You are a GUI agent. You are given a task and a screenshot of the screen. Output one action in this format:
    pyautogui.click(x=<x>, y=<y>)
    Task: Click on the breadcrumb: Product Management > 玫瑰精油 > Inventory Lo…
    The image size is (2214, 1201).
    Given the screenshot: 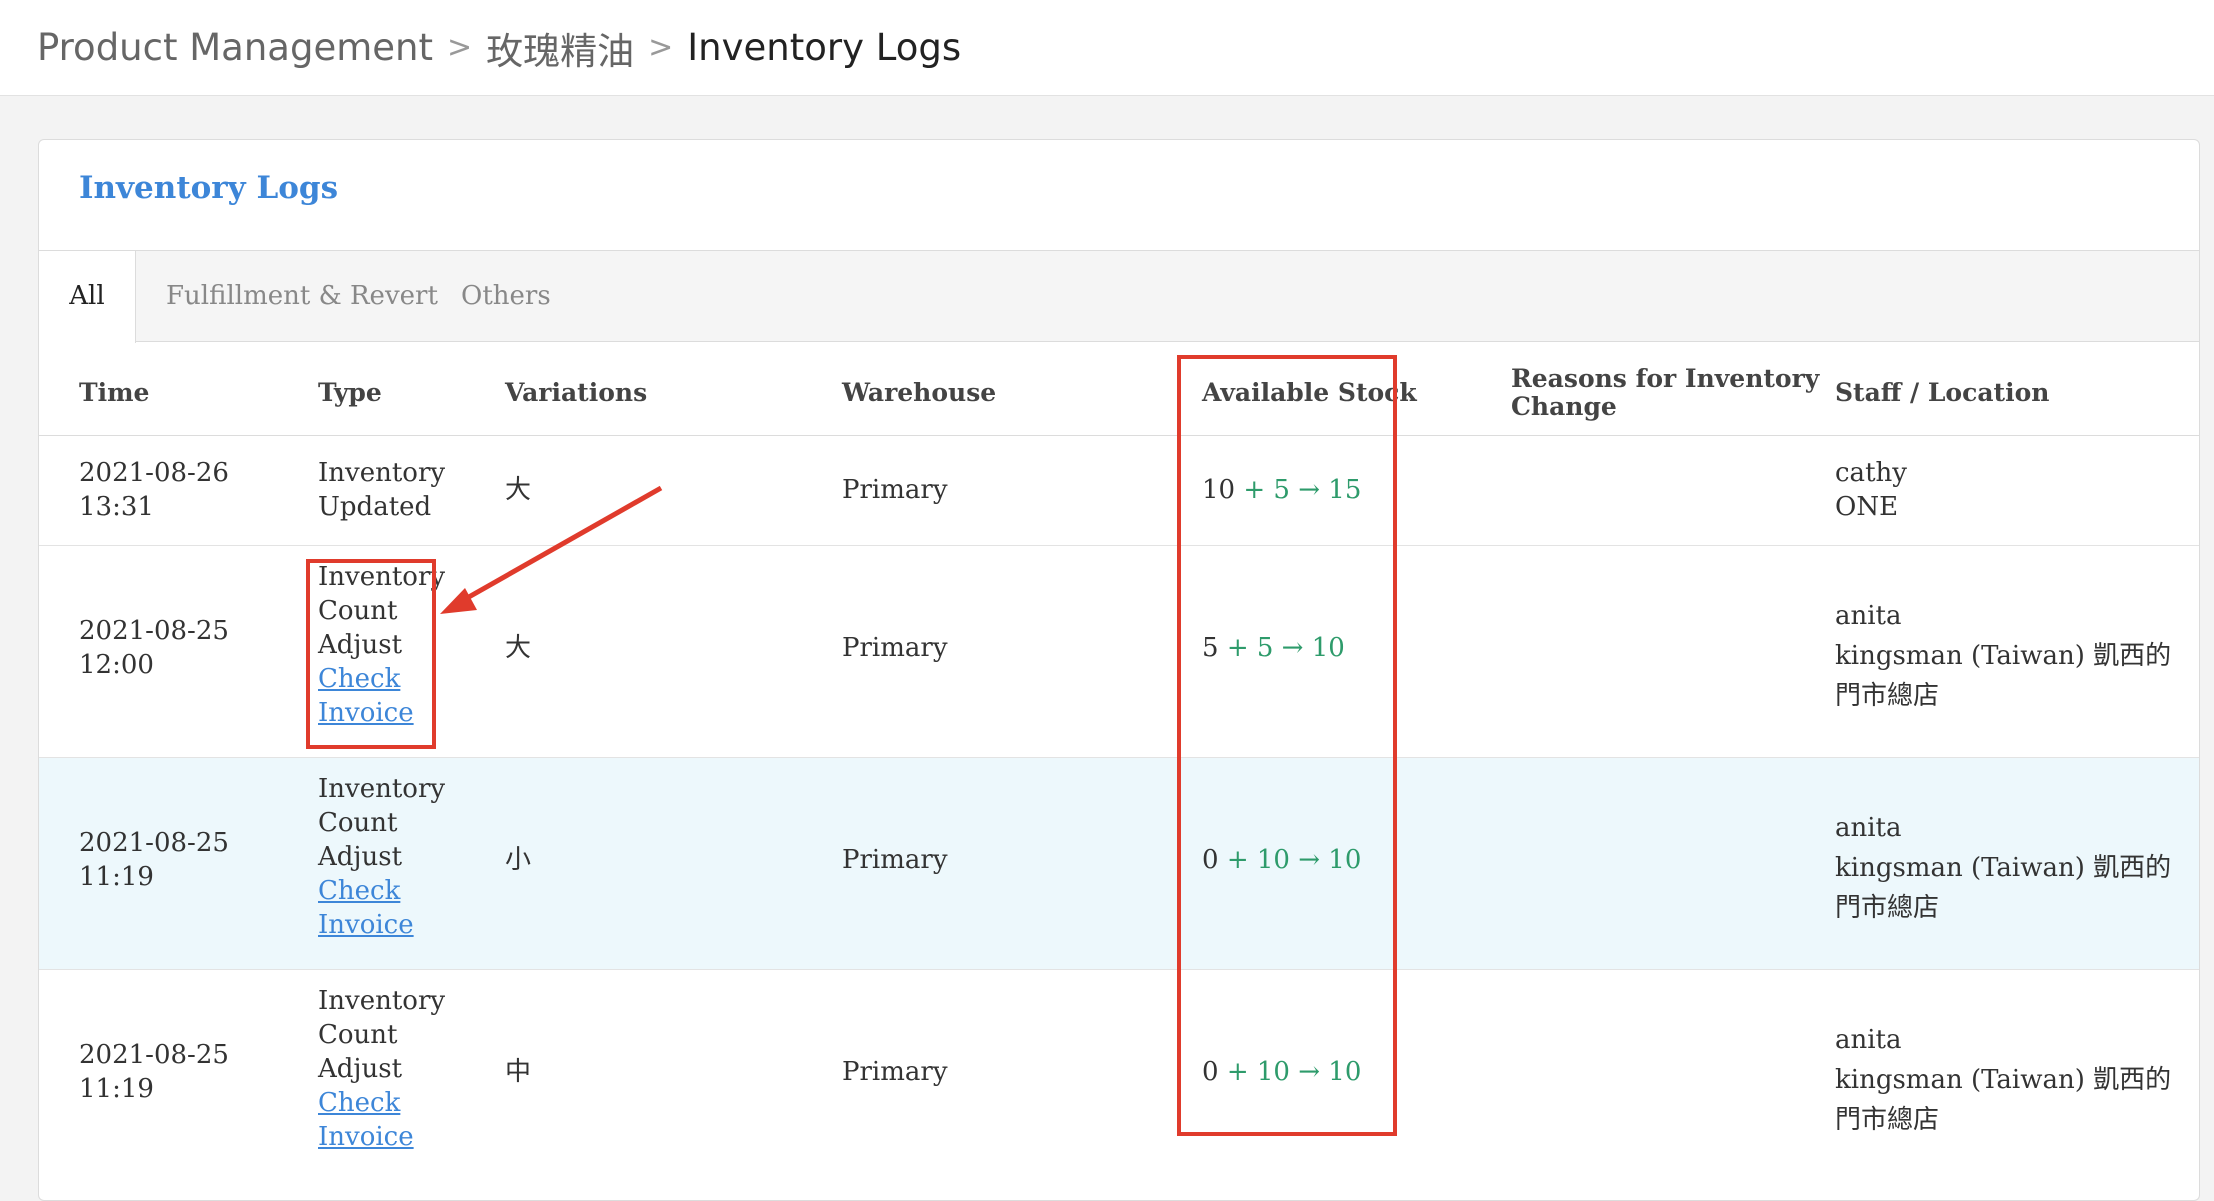 What is the action you would take?
    pyautogui.click(x=1107, y=48)
    